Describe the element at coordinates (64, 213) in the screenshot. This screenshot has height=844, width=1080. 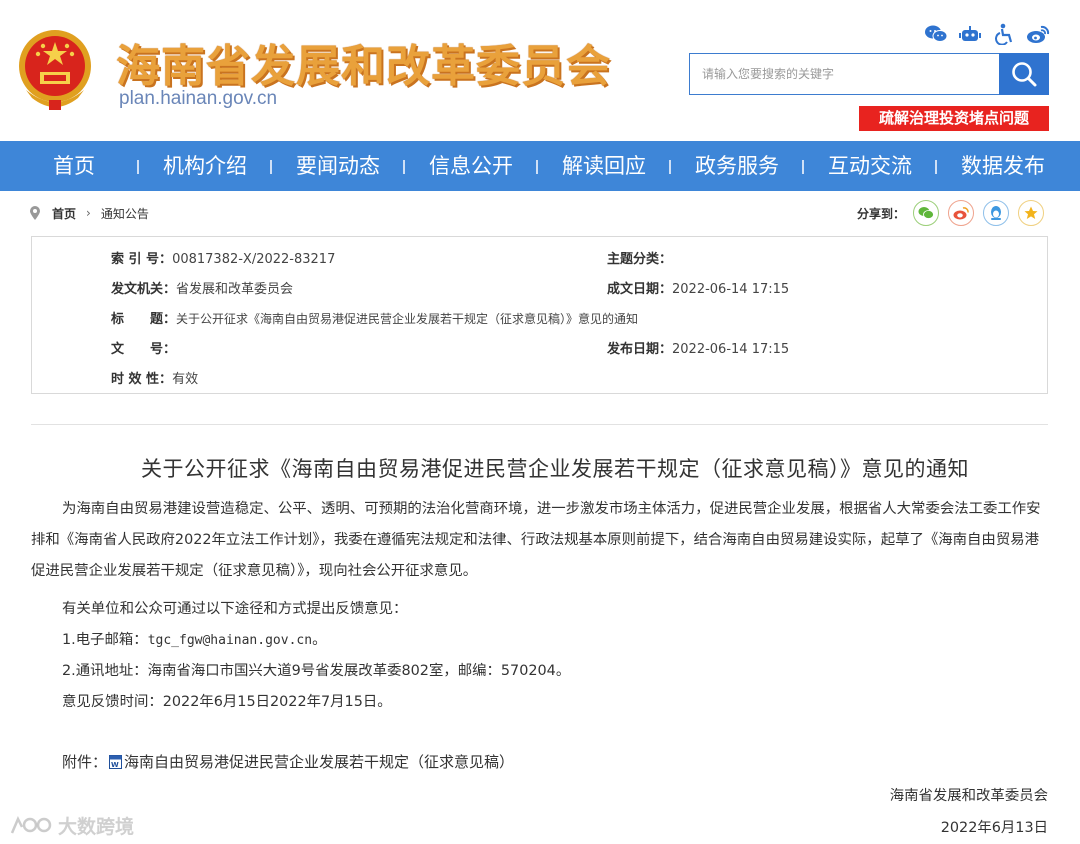
I see `breadcrumb-home: 首页` at that location.